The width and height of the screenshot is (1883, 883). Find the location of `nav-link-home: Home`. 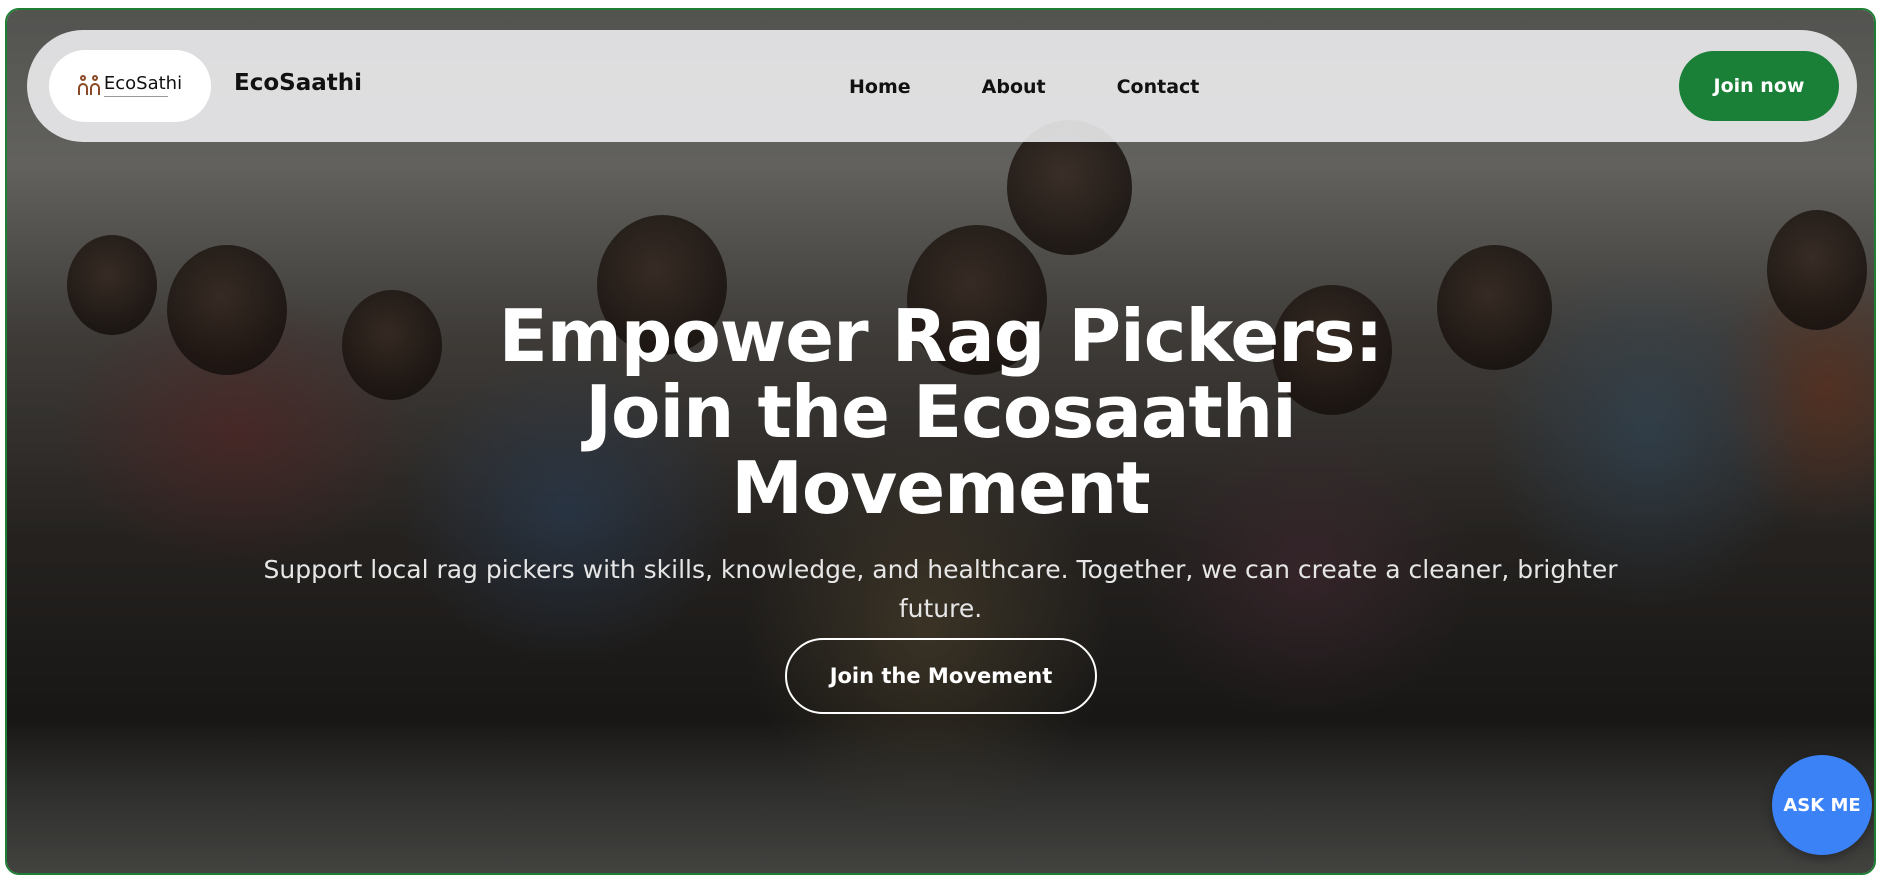

nav-link-home: Home is located at coordinates (880, 87).